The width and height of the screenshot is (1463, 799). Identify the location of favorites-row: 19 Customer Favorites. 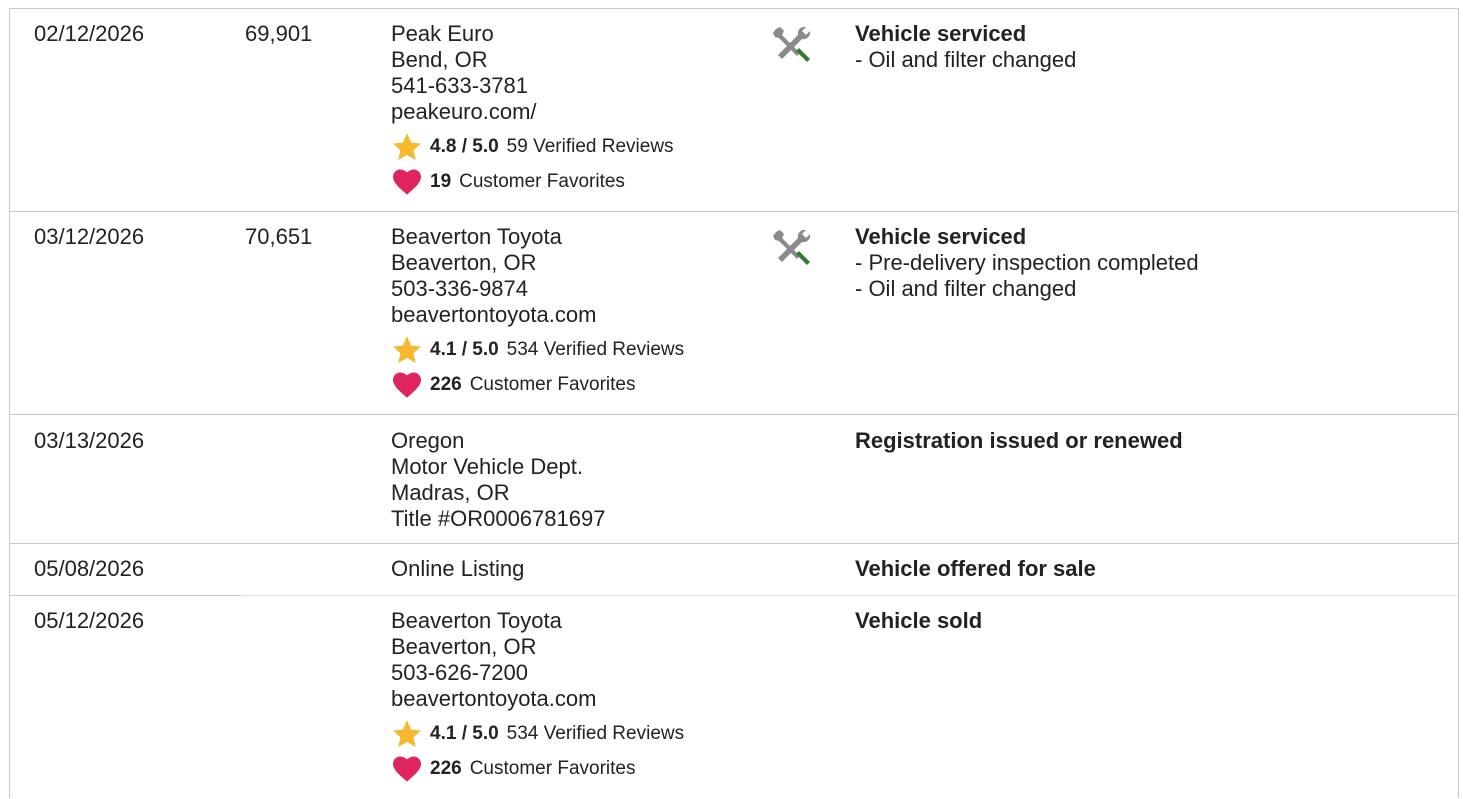
(532, 181).